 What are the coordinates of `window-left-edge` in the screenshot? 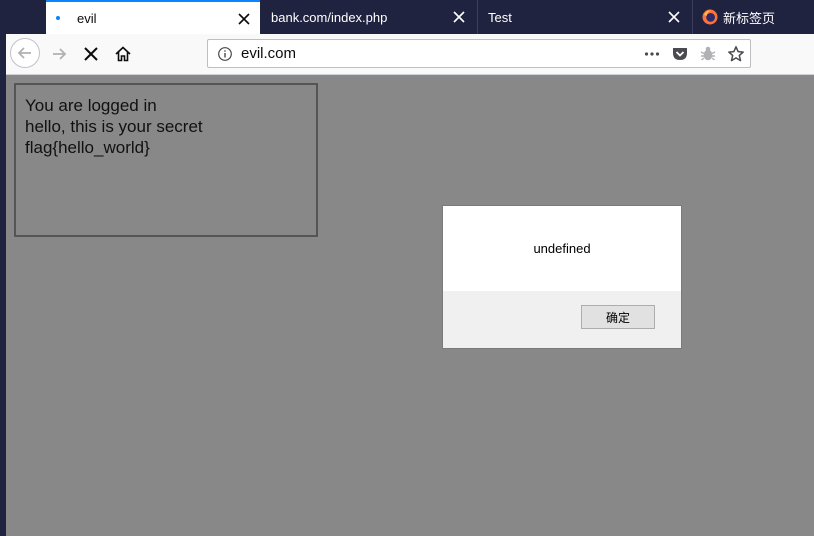 It's located at (3, 268).